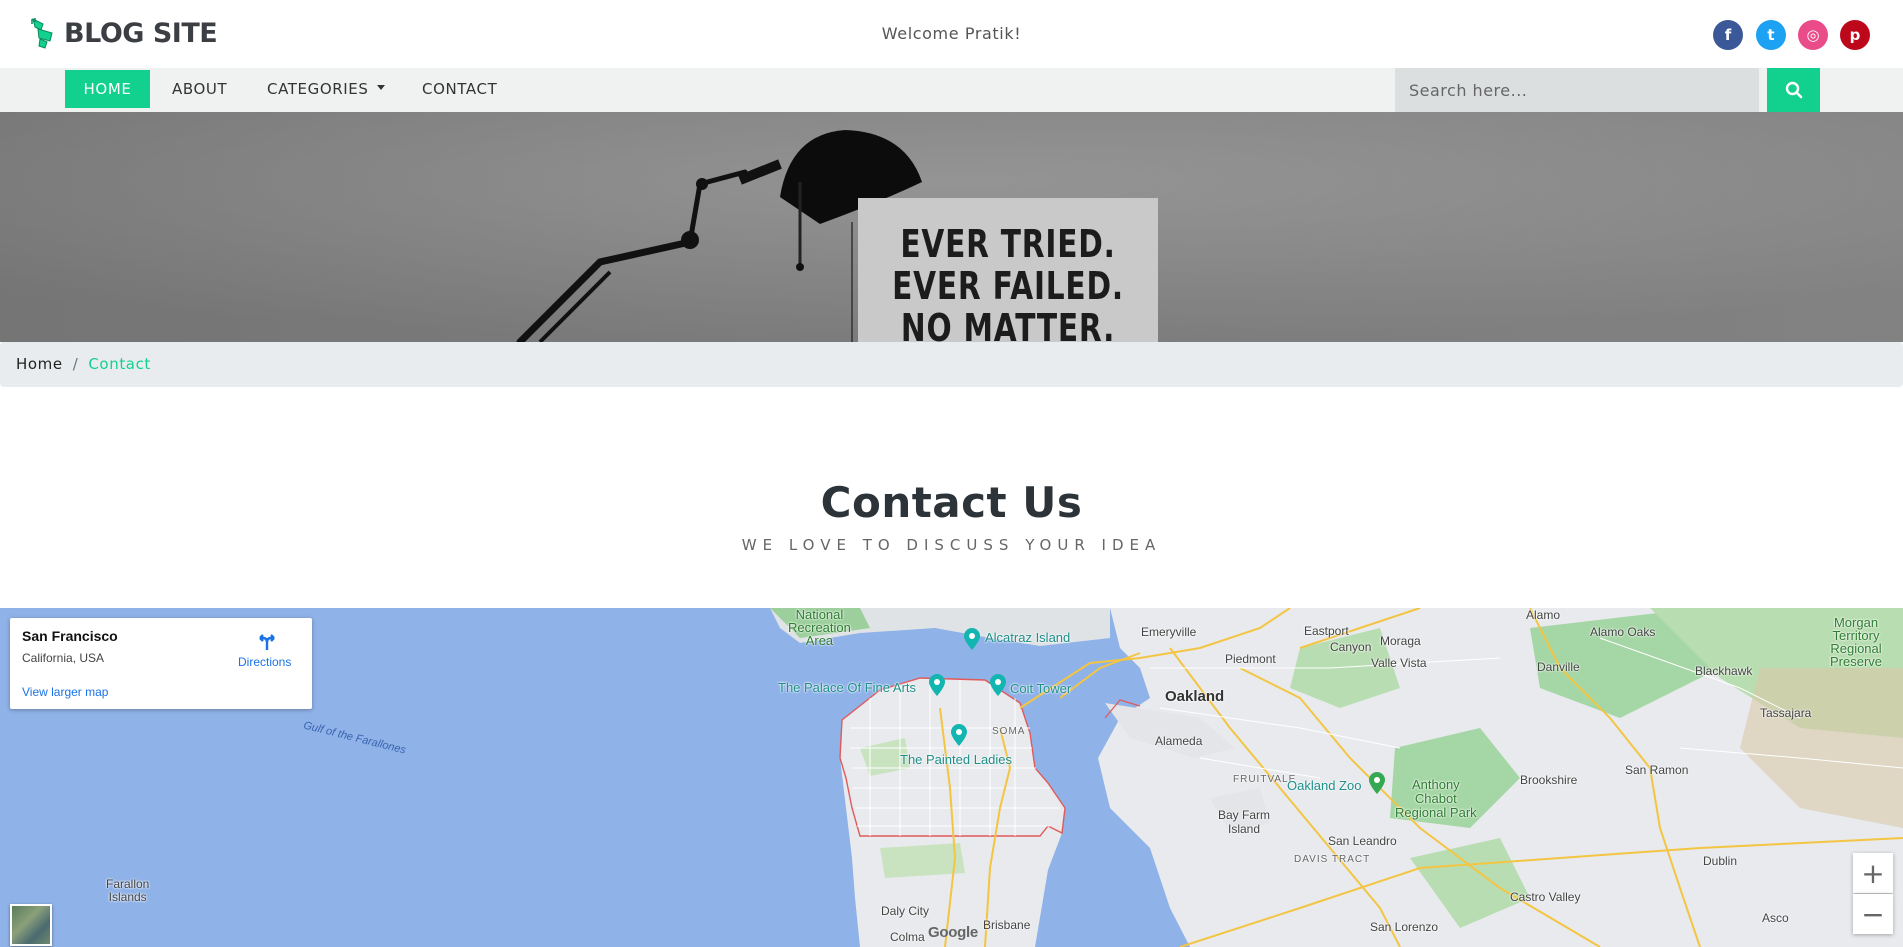 This screenshot has width=1903, height=947. What do you see at coordinates (1326, 631) in the screenshot?
I see `map-label-eastport: Eastport` at bounding box center [1326, 631].